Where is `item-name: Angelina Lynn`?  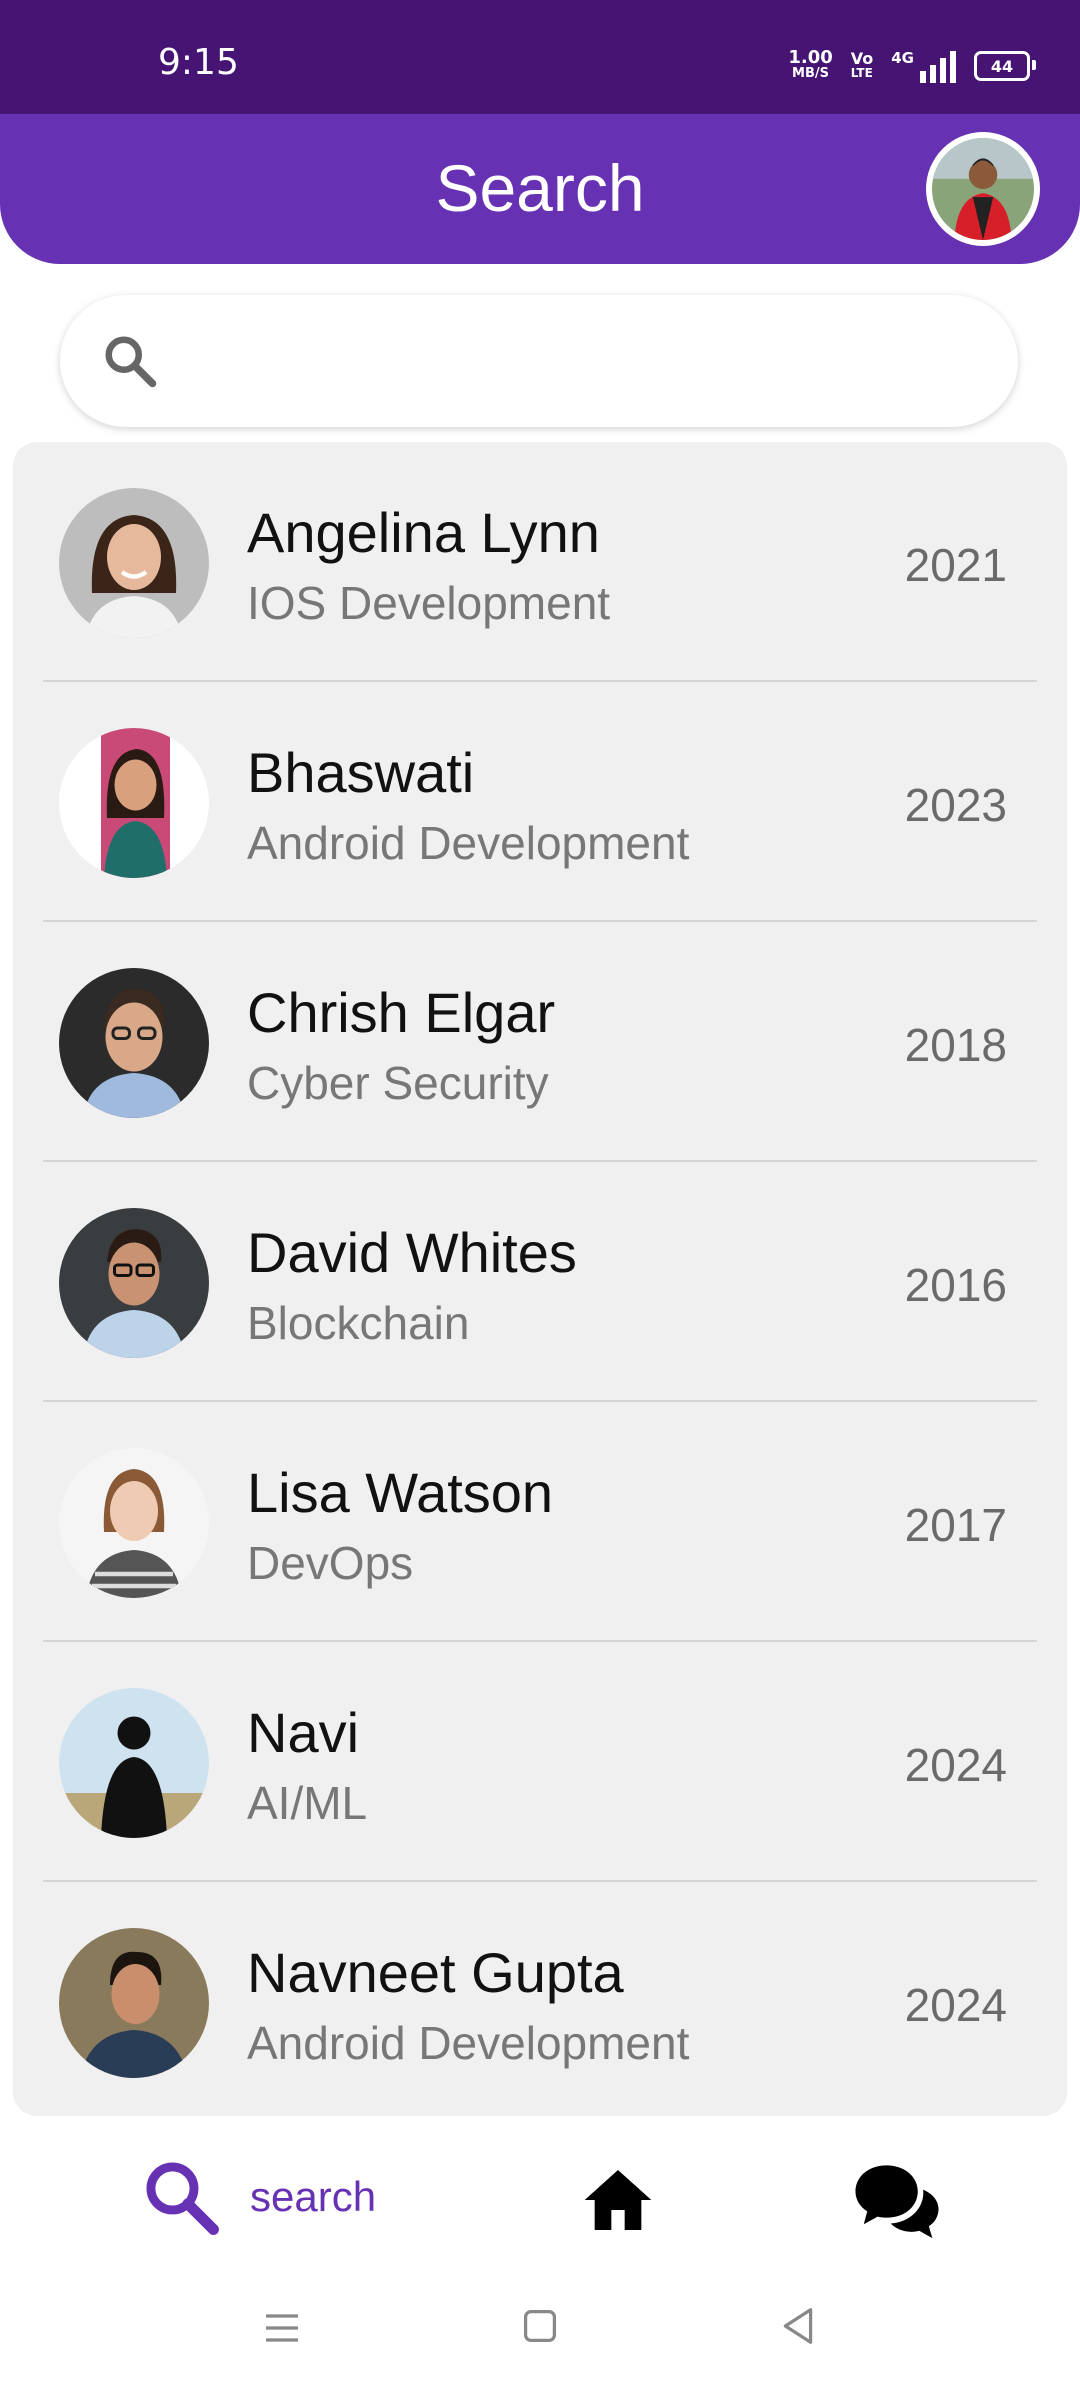
item-name: Angelina Lynn is located at coordinates (423, 532).